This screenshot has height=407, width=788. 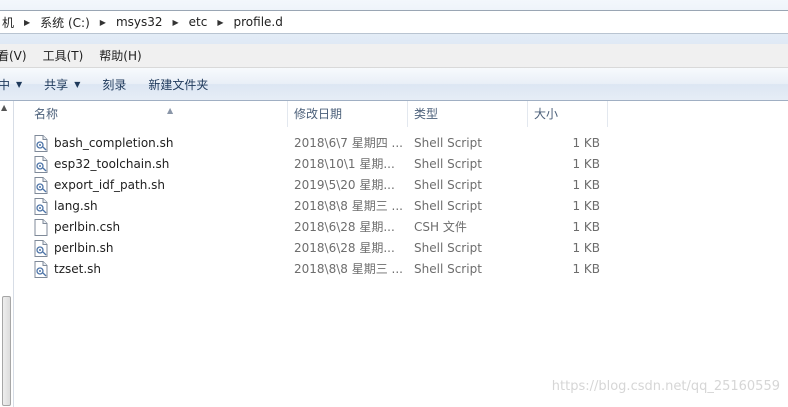 I want to click on file-name: tzset.sh, so click(x=78, y=269).